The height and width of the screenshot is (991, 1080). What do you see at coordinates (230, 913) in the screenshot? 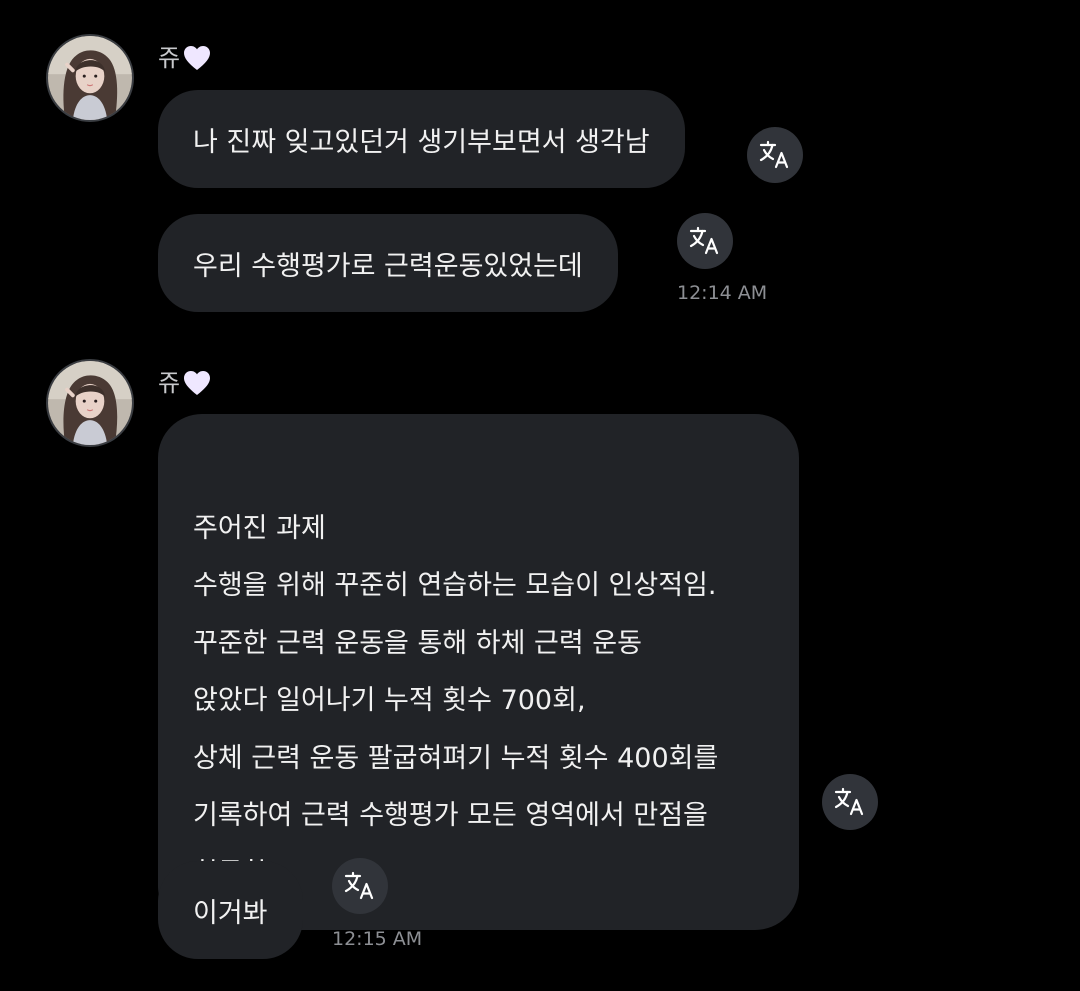
I see `message-text: 이거봐` at bounding box center [230, 913].